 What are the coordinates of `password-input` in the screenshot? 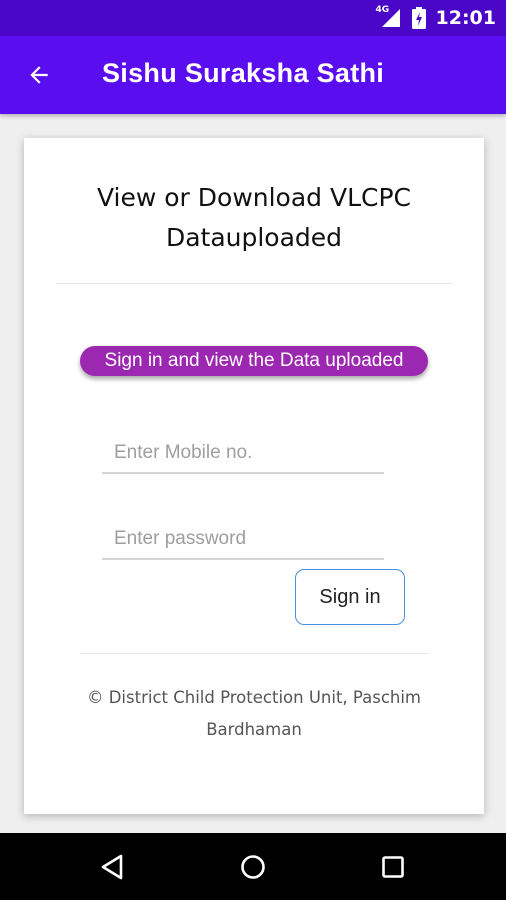 It's located at (243, 540).